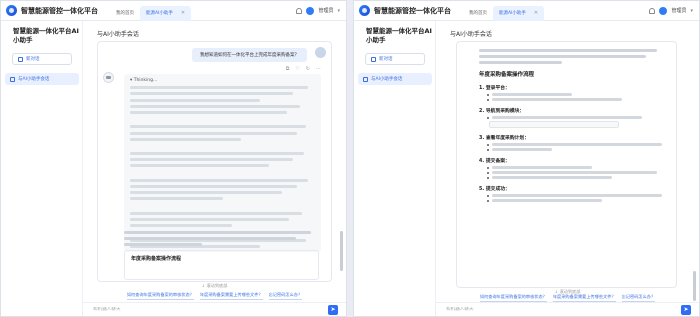 The height and width of the screenshot is (317, 700). Describe the element at coordinates (571, 168) in the screenshot. I see `step-item: 4. 提交备案：` at that location.